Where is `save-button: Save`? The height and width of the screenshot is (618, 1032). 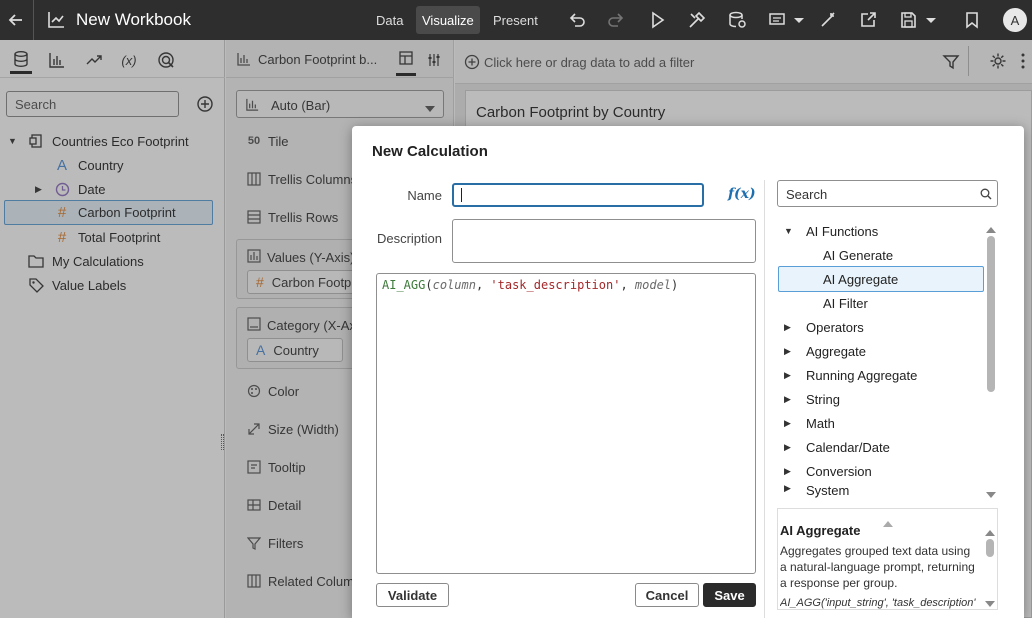 save-button: Save is located at coordinates (729, 595).